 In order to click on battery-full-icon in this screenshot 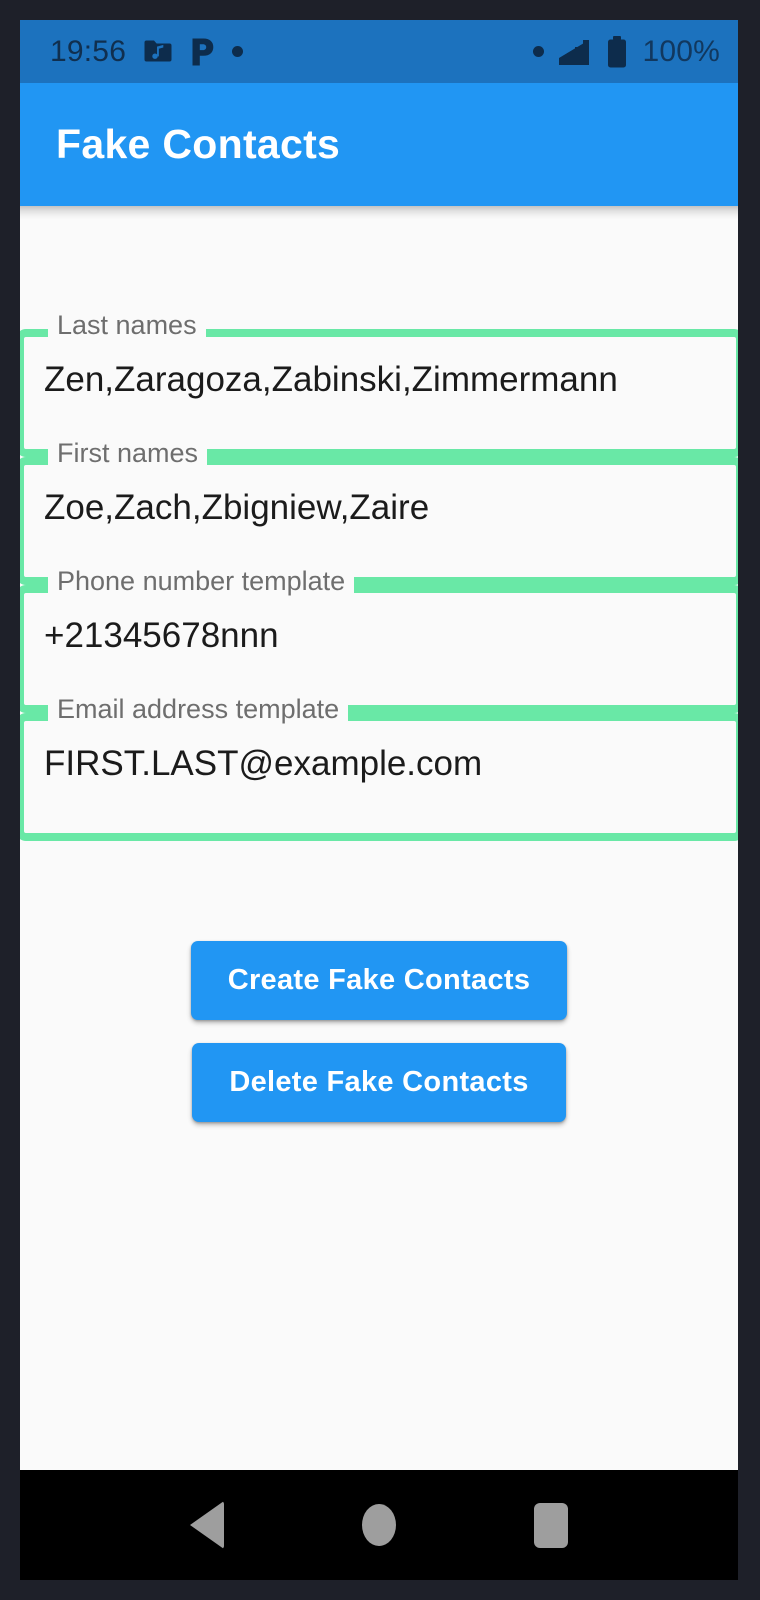, I will do `click(617, 51)`.